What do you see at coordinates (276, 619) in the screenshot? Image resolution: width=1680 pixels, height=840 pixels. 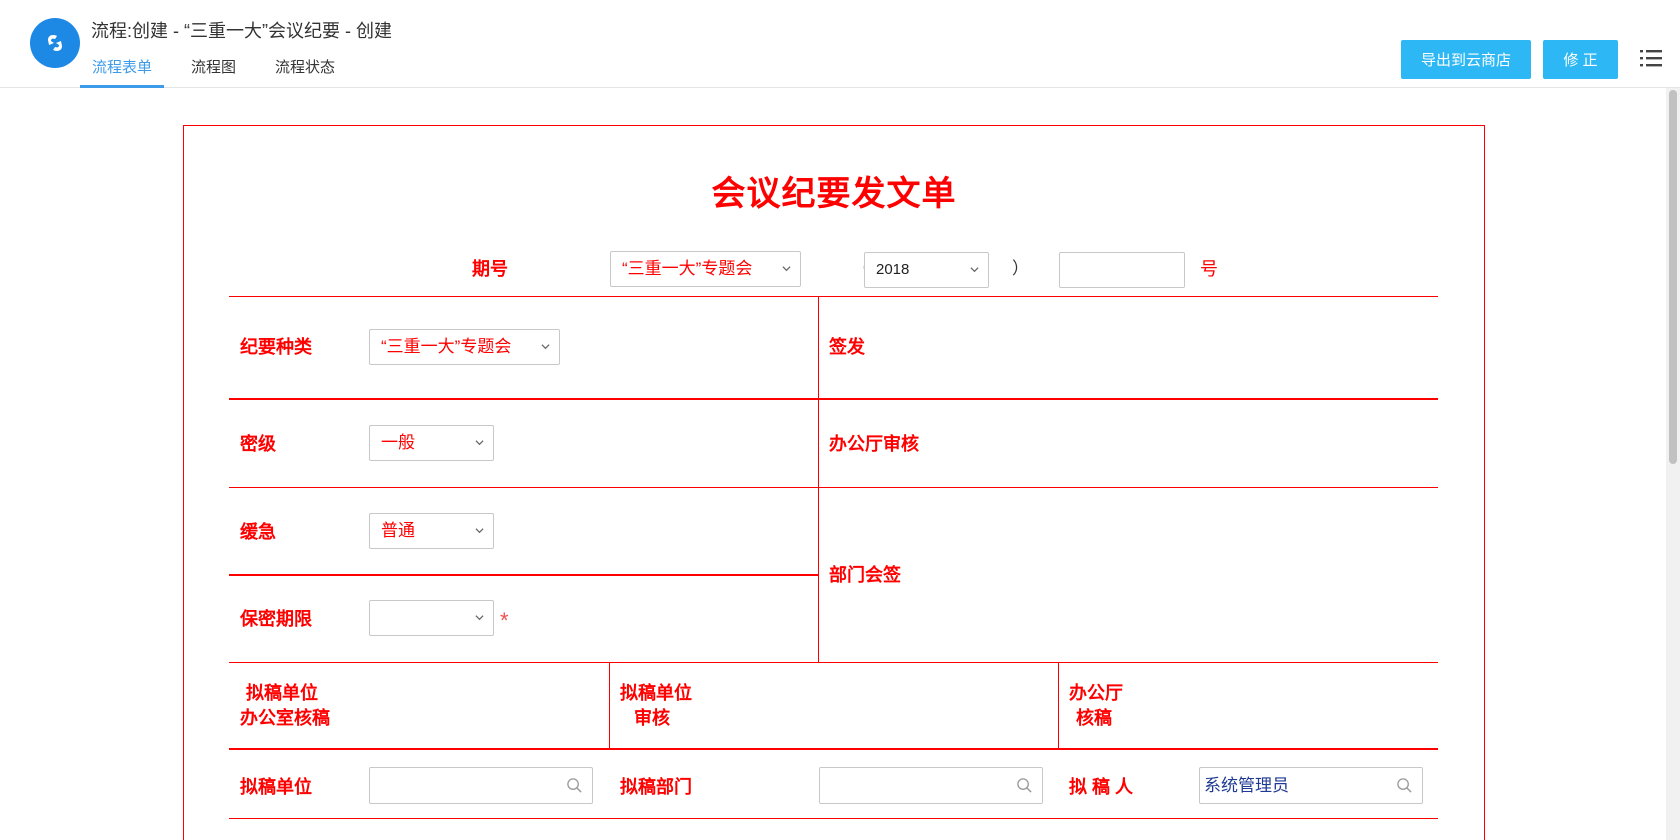 I see `secret-period-label: 保密期限` at bounding box center [276, 619].